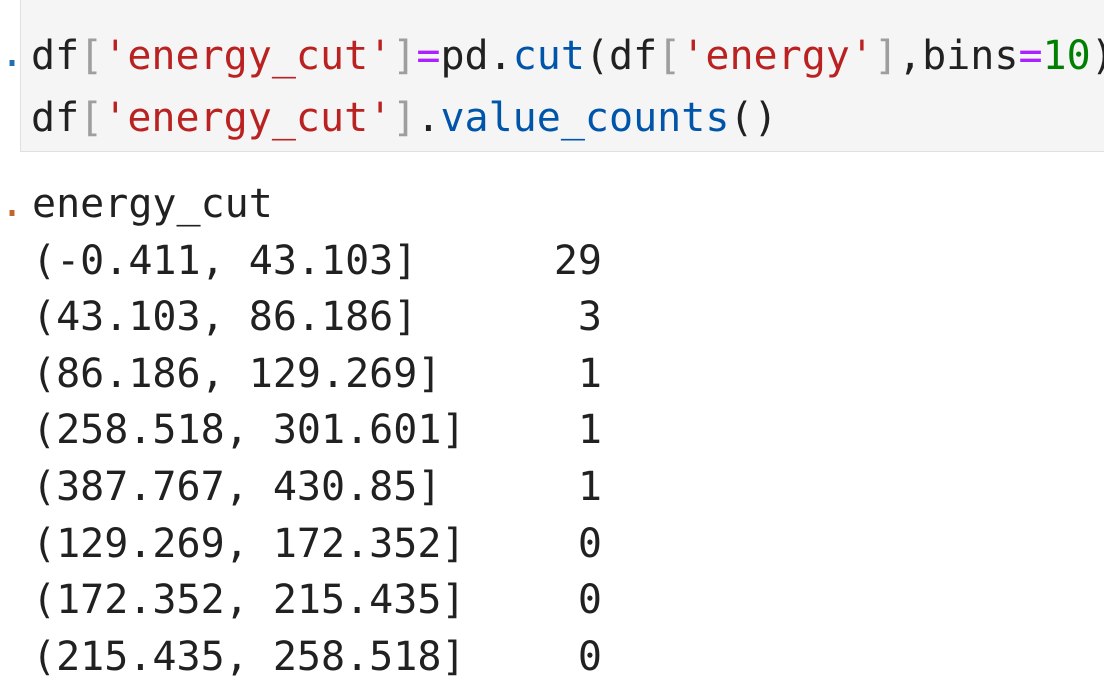  I want to click on bin-interval-label: (258.518, 301.601], so click(249, 430).